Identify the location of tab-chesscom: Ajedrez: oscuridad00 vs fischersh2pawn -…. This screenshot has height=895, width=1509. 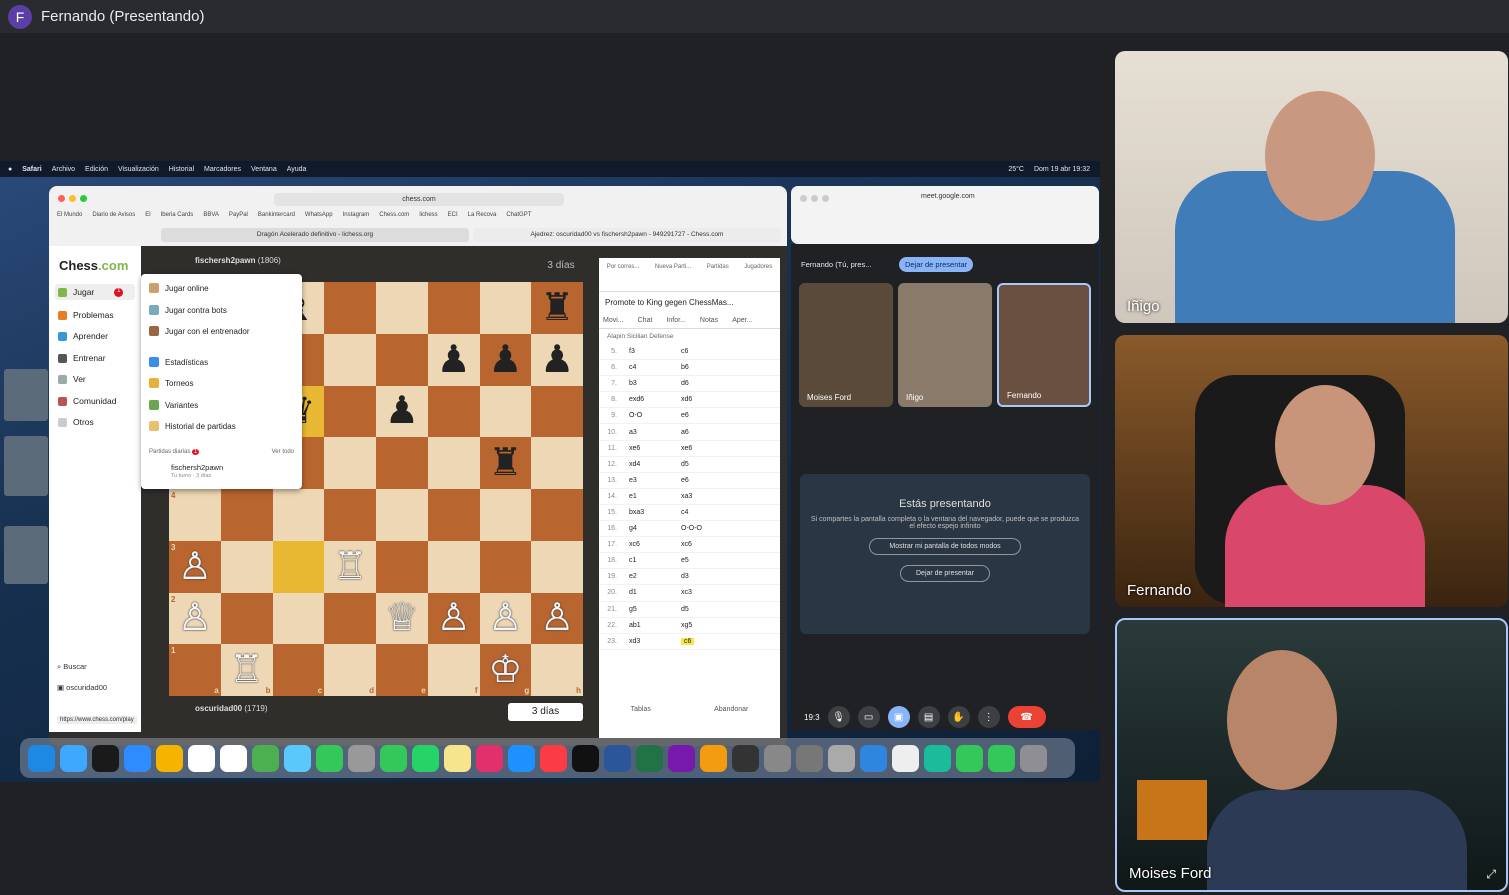
(627, 235).